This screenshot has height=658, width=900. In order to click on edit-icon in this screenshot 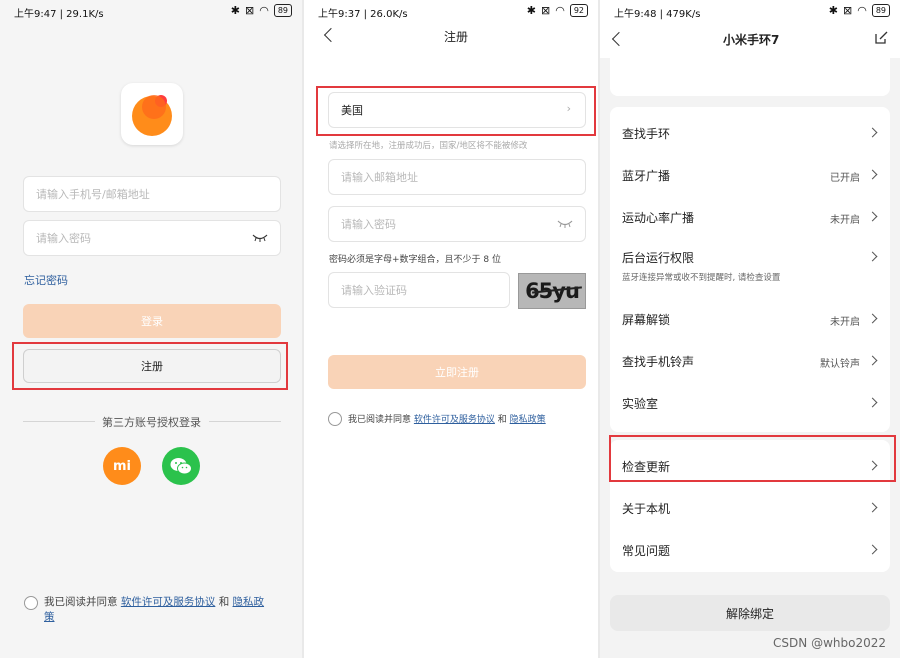, I will do `click(881, 37)`.